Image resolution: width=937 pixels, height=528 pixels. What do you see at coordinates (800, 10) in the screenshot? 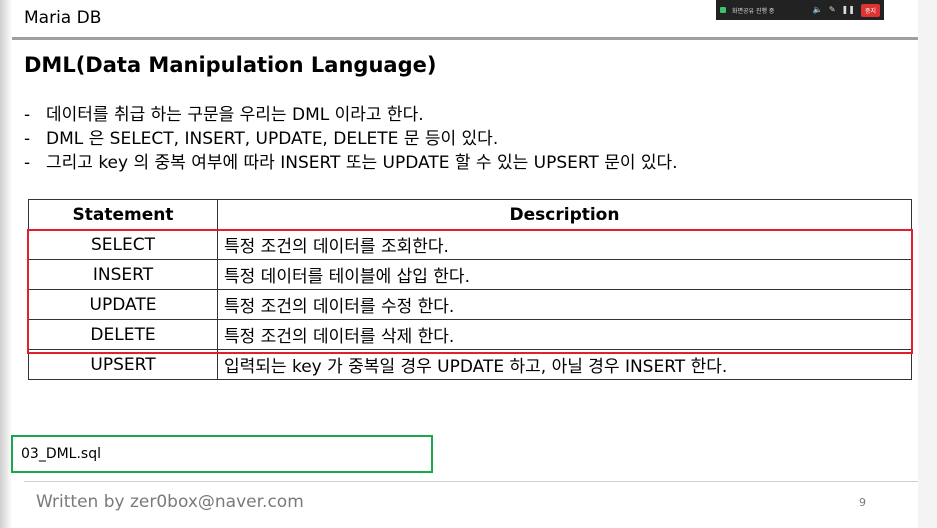
I see `screen-share-bar: 화면공유 진행 중 🔈 ✎ ❚❚ 중지` at bounding box center [800, 10].